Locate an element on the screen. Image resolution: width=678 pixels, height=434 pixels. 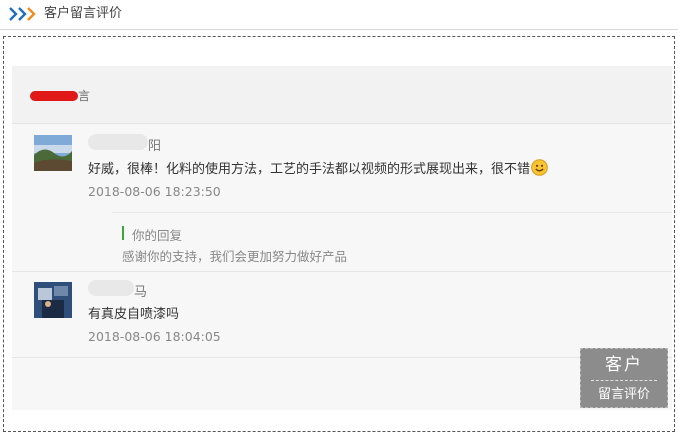
float-button-divider is located at coordinates (624, 380).